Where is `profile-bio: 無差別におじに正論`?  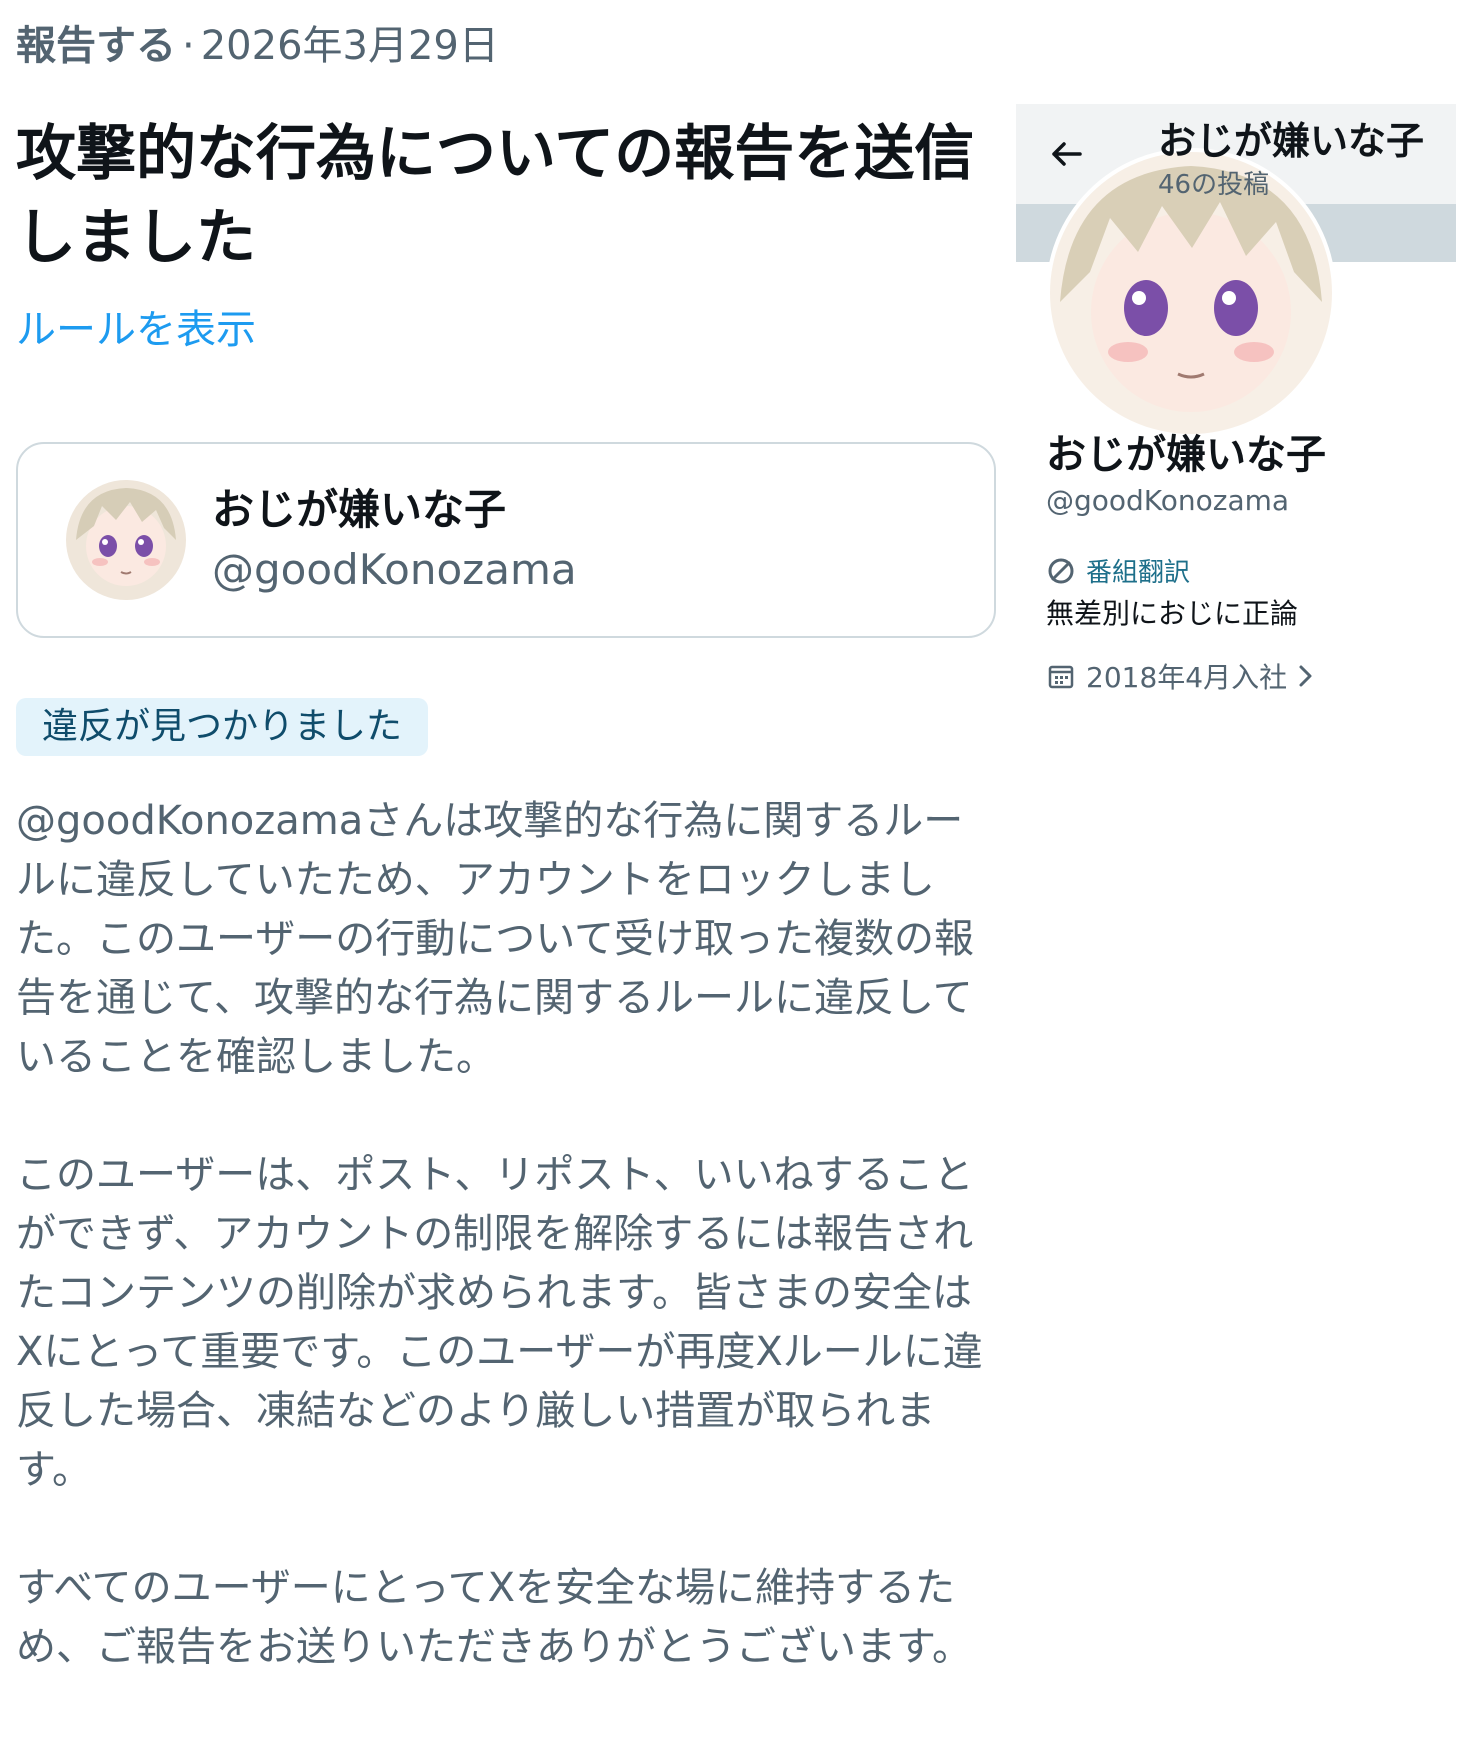 profile-bio: 無差別におじに正論 is located at coordinates (1172, 613).